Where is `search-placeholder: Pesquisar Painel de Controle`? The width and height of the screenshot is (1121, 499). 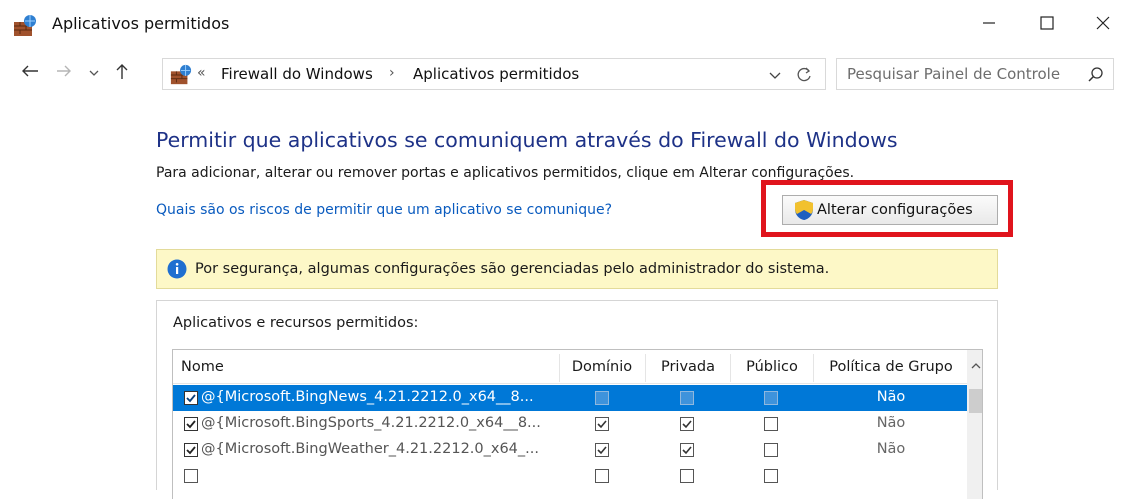 search-placeholder: Pesquisar Painel de Controle is located at coordinates (954, 74).